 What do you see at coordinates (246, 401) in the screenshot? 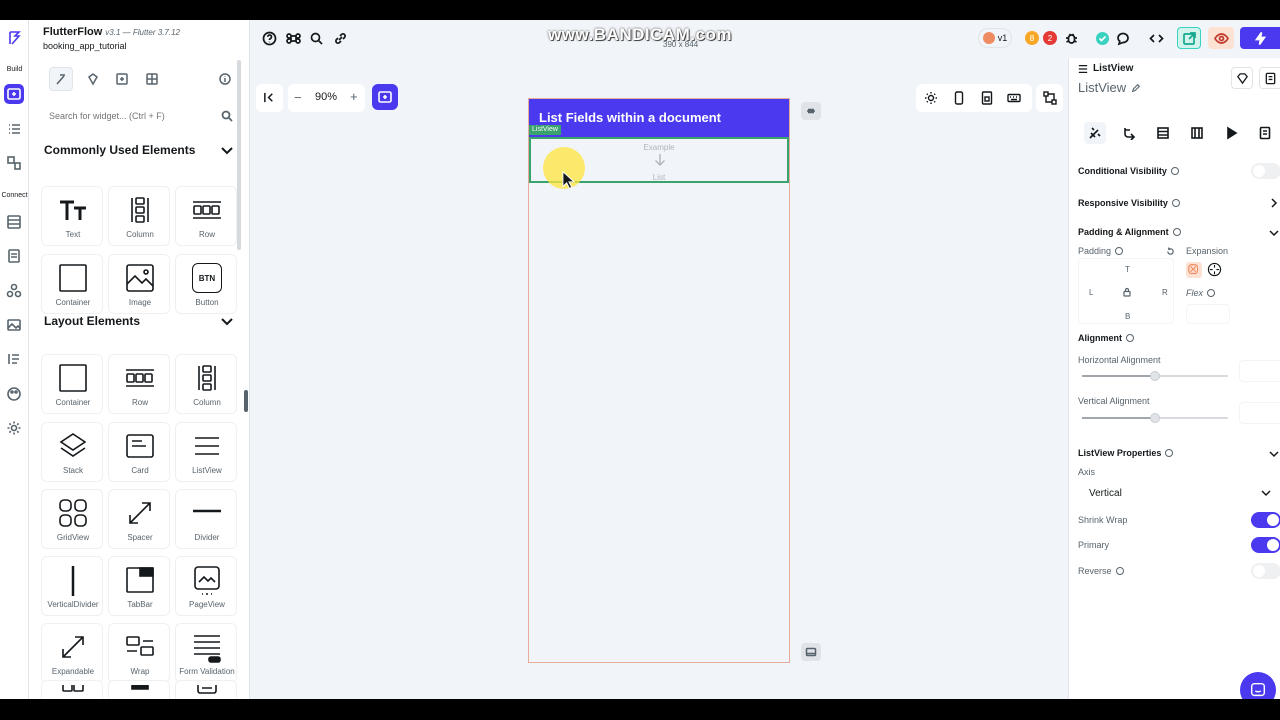
I see `panel-resize-handle` at bounding box center [246, 401].